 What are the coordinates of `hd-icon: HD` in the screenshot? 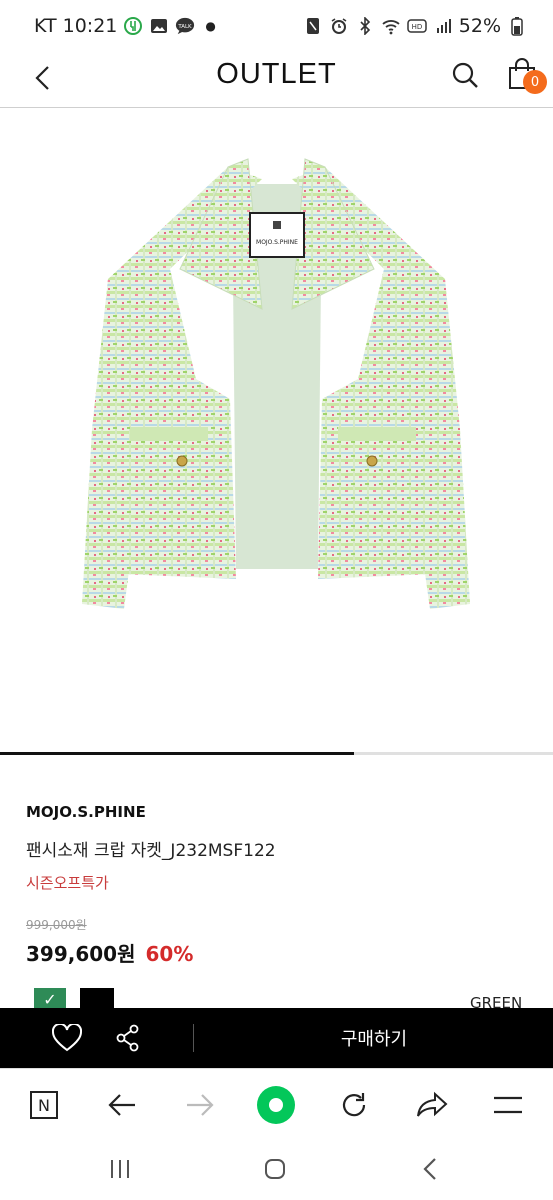 It's located at (417, 26).